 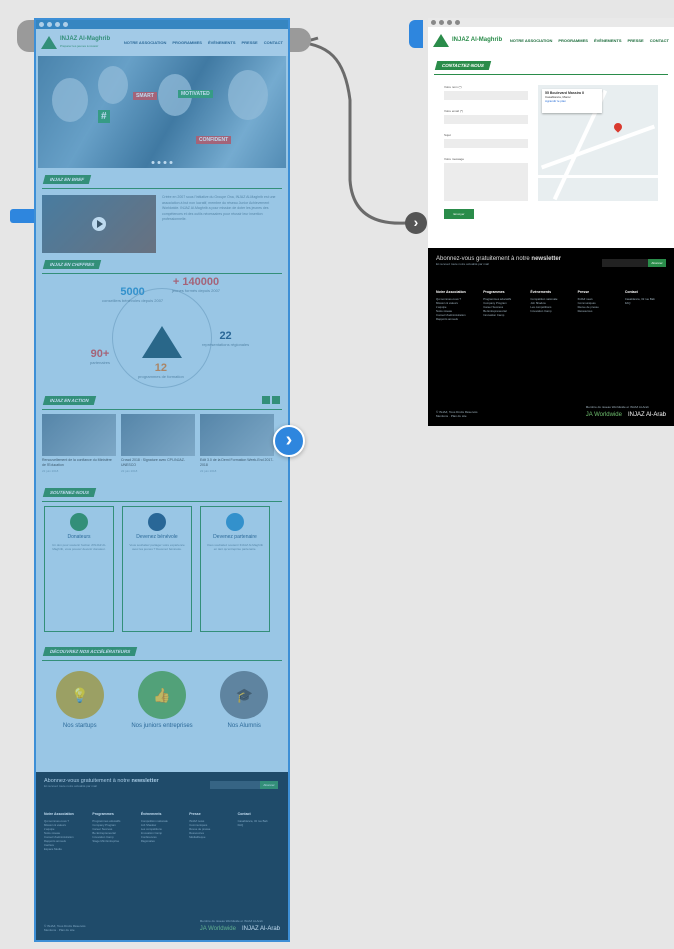 I want to click on footer-link: Médiathèque, so click(x=210, y=837).